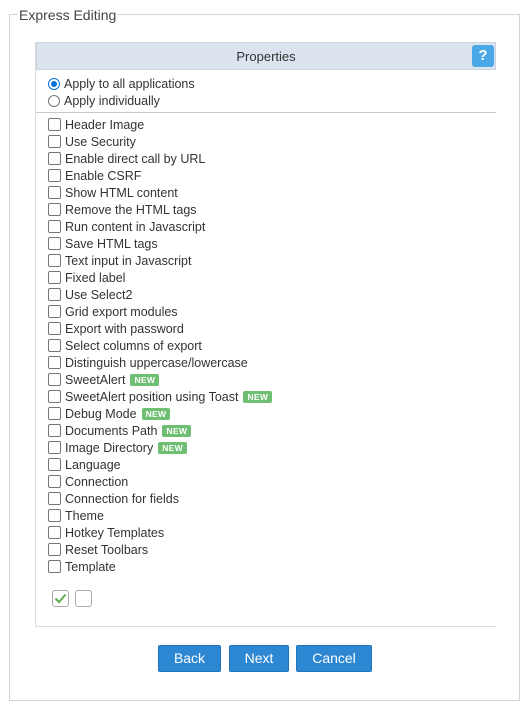 The width and height of the screenshot is (531, 714). Describe the element at coordinates (159, 175) in the screenshot. I see `option-row: Enable CSRF` at that location.